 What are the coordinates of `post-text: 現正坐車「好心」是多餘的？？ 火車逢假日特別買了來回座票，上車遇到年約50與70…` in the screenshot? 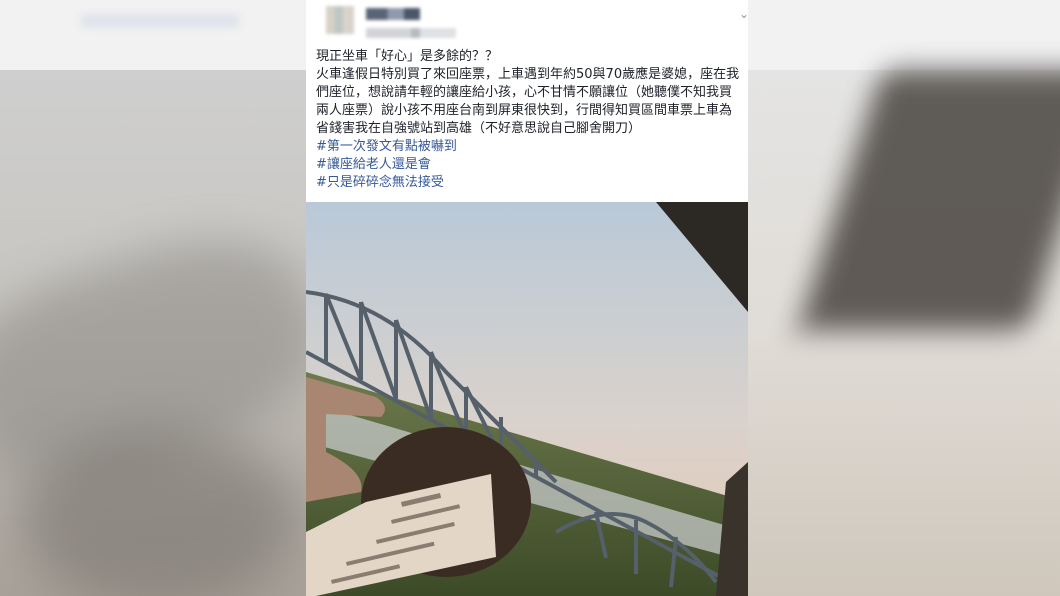 It's located at (528, 120).